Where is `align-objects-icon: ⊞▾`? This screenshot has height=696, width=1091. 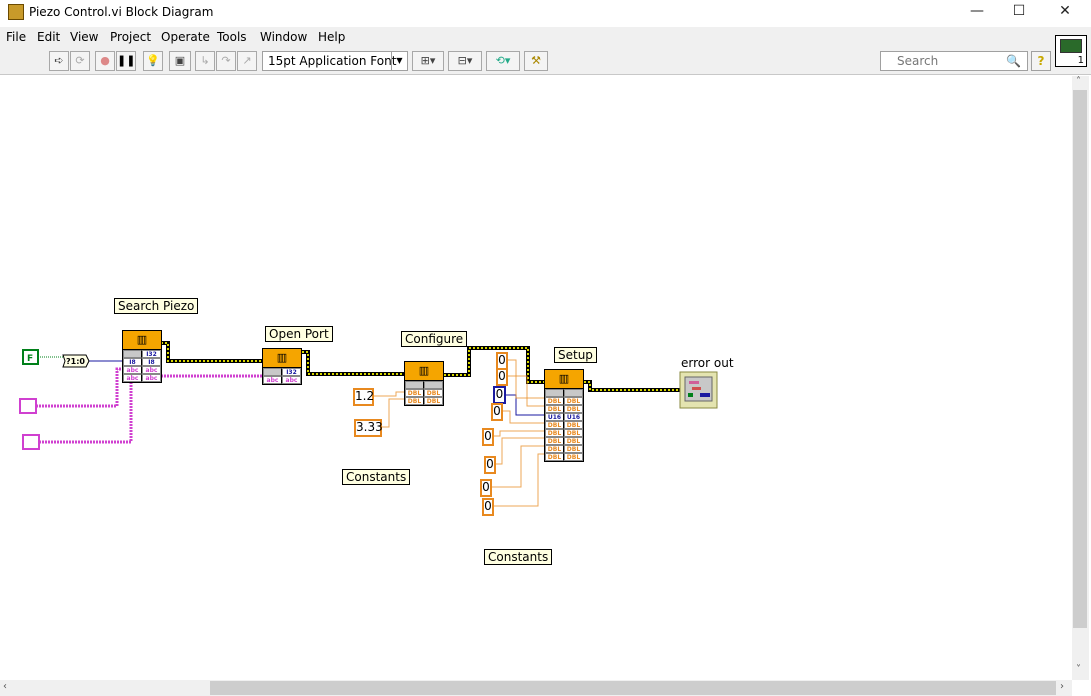 align-objects-icon: ⊞▾ is located at coordinates (428, 61).